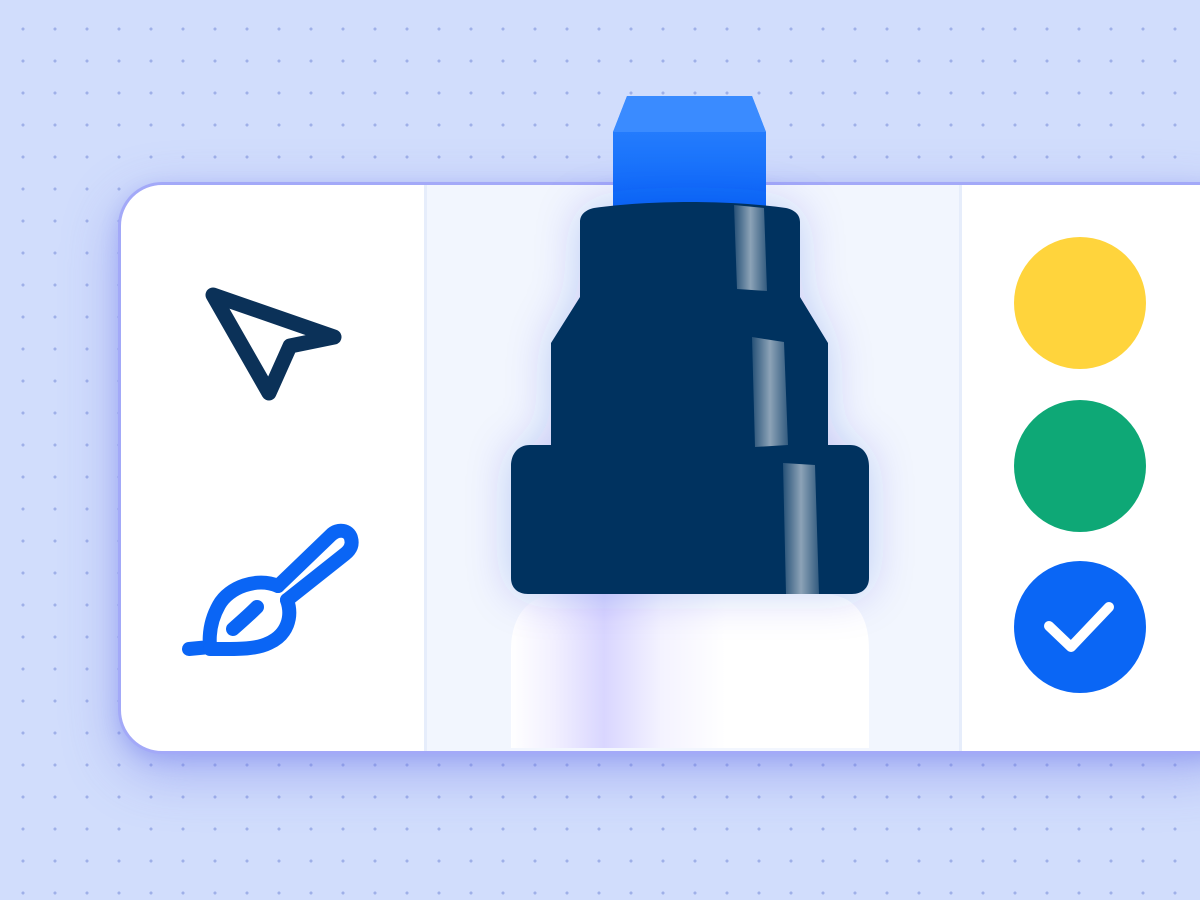  What do you see at coordinates (425, 468) in the screenshot?
I see `panel-divider-left` at bounding box center [425, 468].